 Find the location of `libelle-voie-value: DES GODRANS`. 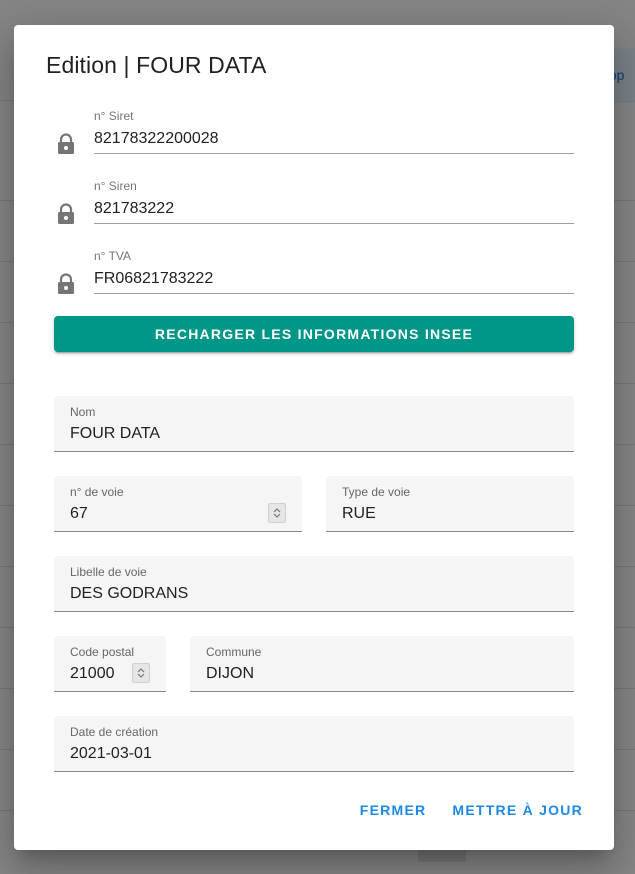

libelle-voie-value: DES GODRANS is located at coordinates (129, 593).